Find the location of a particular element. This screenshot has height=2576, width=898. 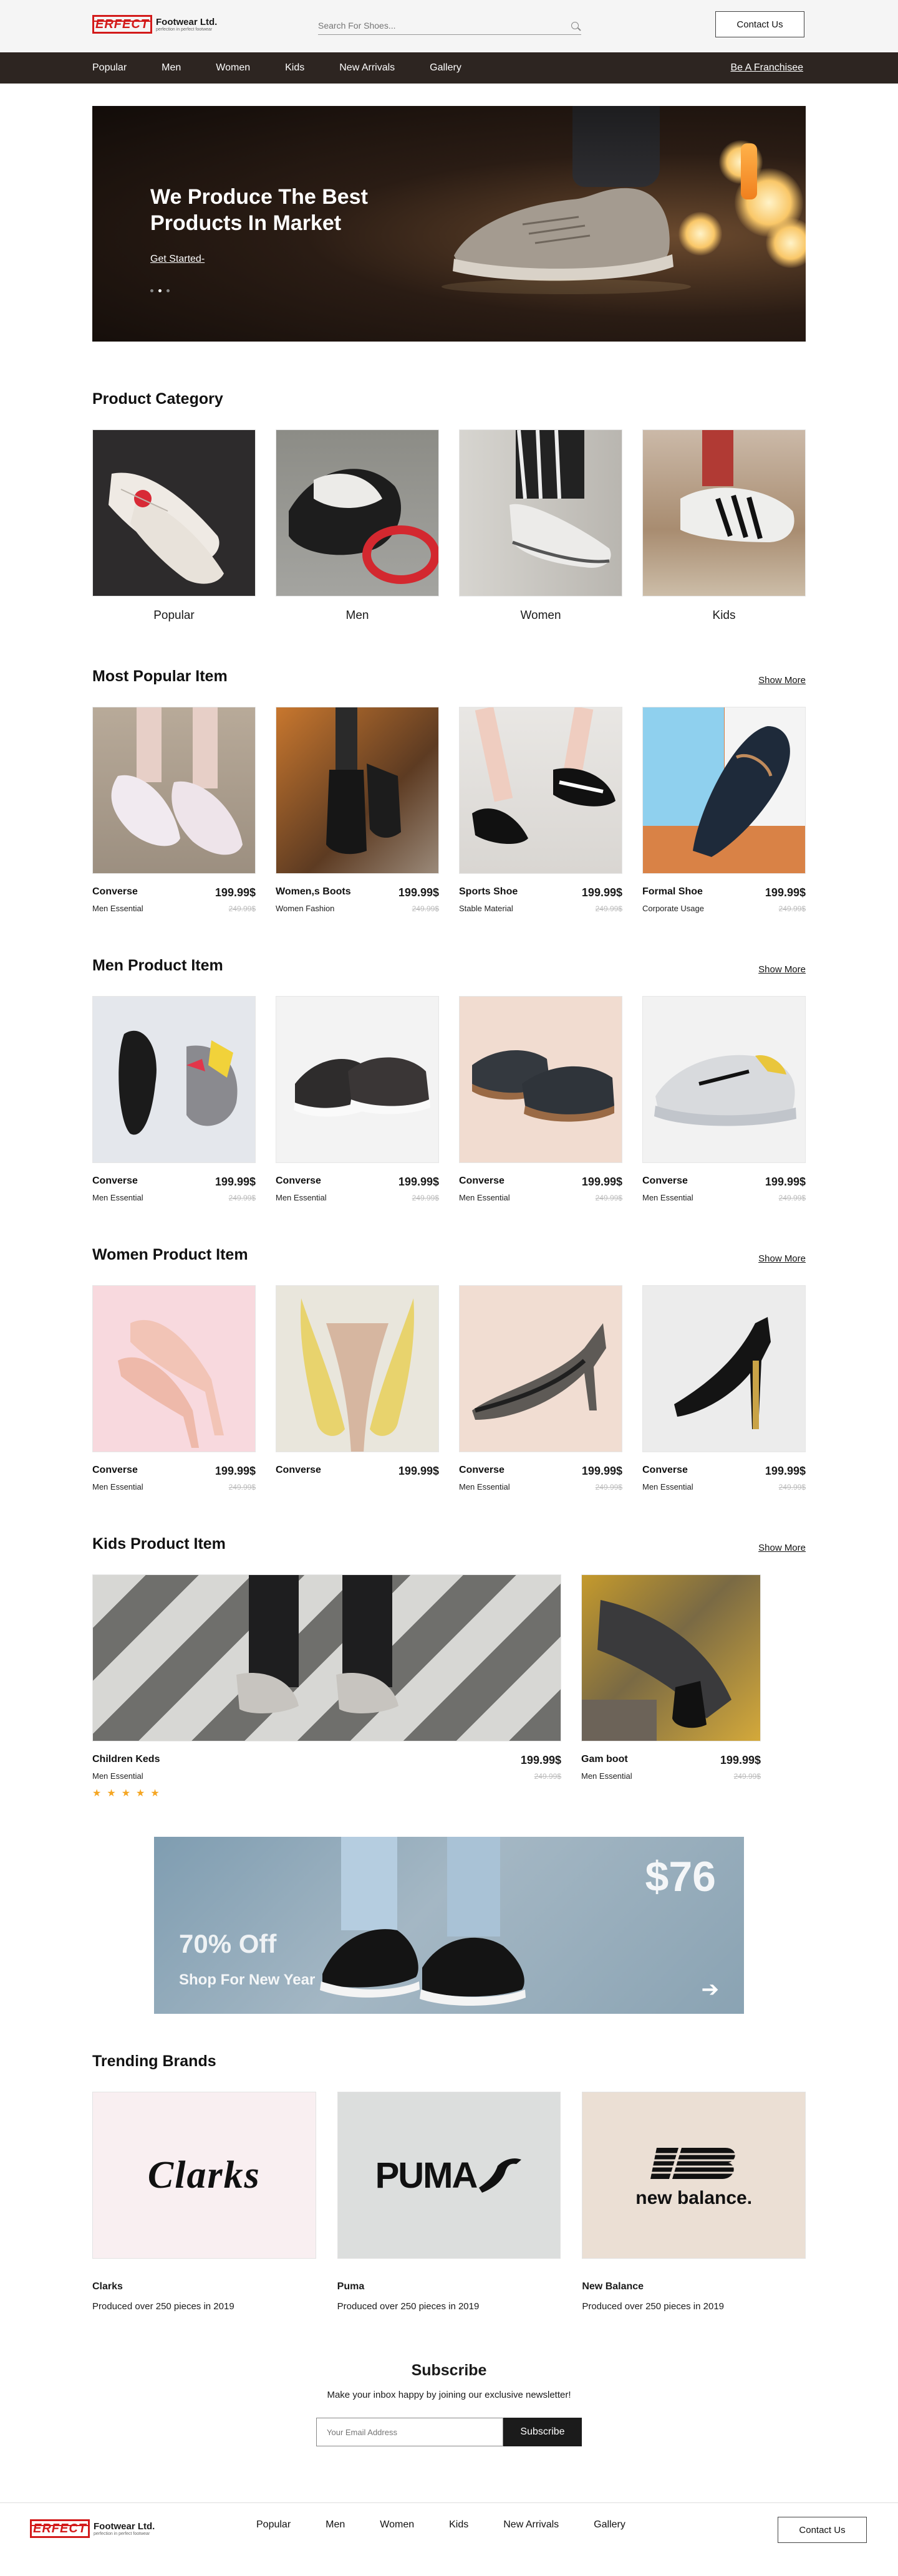

section-title: Most Popular Item is located at coordinates (160, 677).